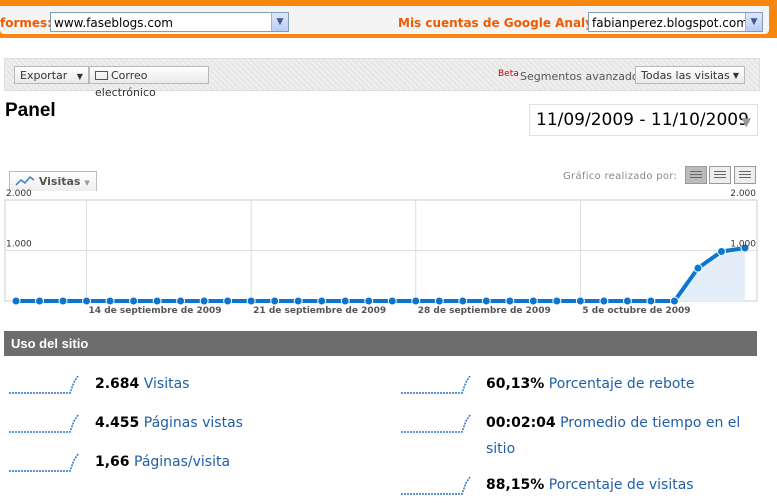  I want to click on y-tick-label-left: 1.000, so click(19, 245).